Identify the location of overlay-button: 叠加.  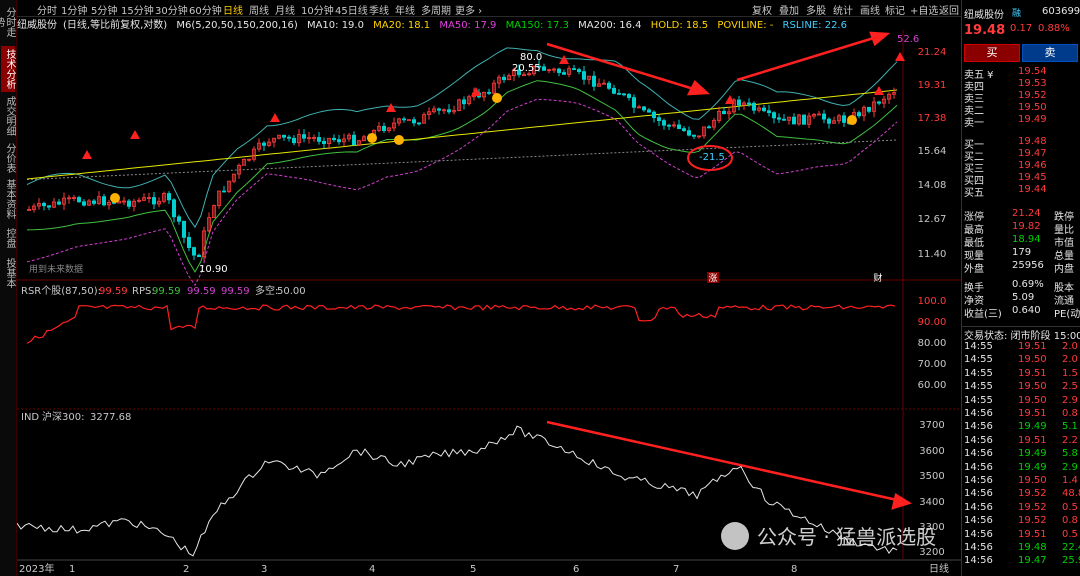
(789, 9).